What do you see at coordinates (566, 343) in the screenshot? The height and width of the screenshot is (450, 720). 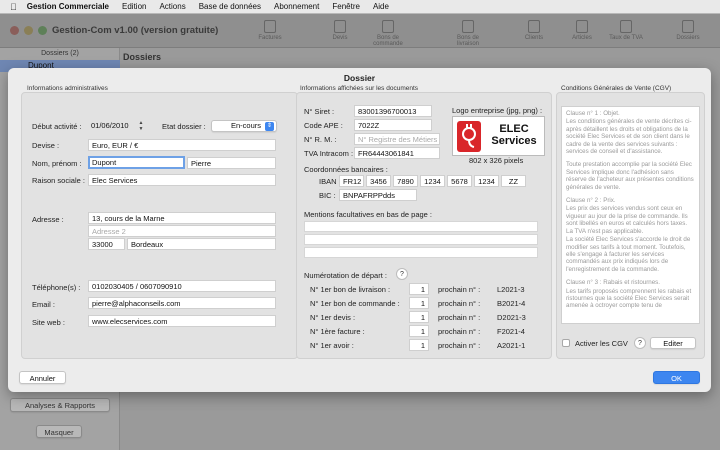 I see `activer-cgv-checkbox` at bounding box center [566, 343].